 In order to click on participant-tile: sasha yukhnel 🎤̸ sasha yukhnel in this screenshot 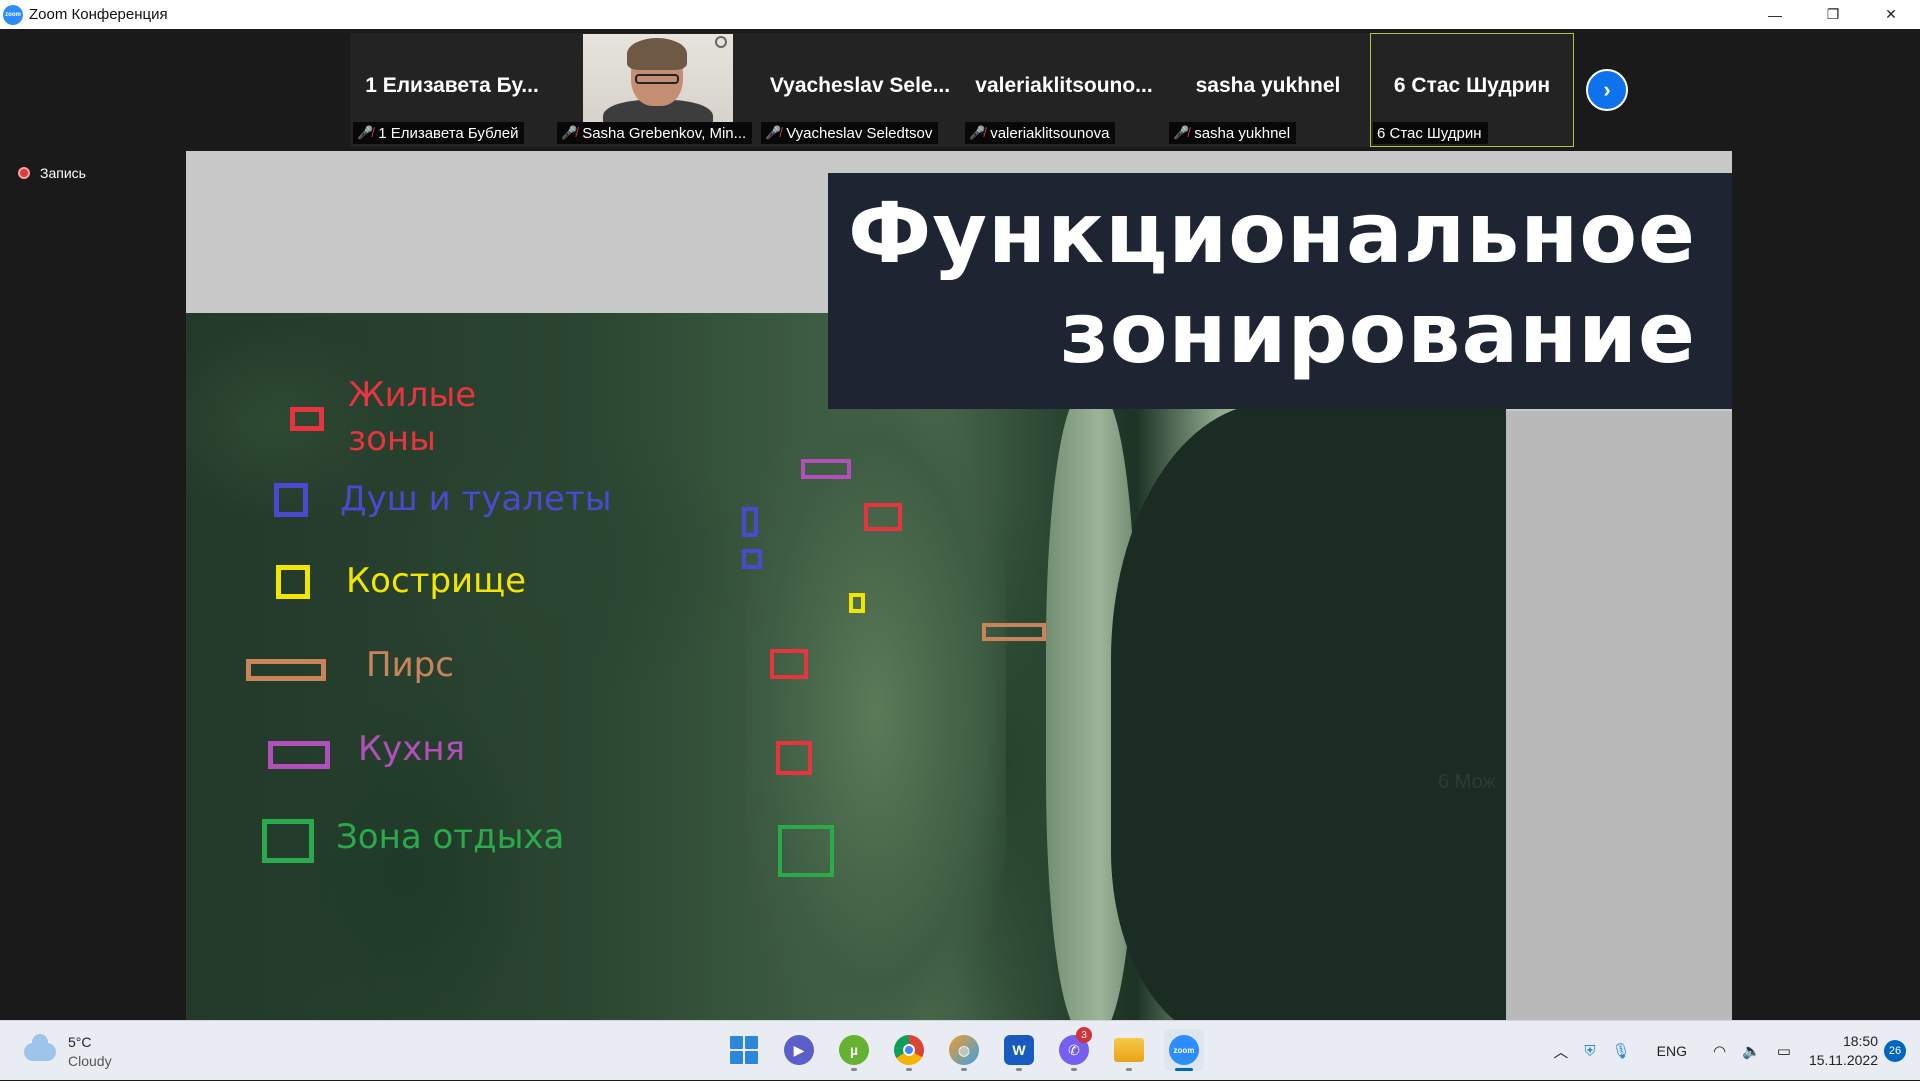, I will do `click(1268, 90)`.